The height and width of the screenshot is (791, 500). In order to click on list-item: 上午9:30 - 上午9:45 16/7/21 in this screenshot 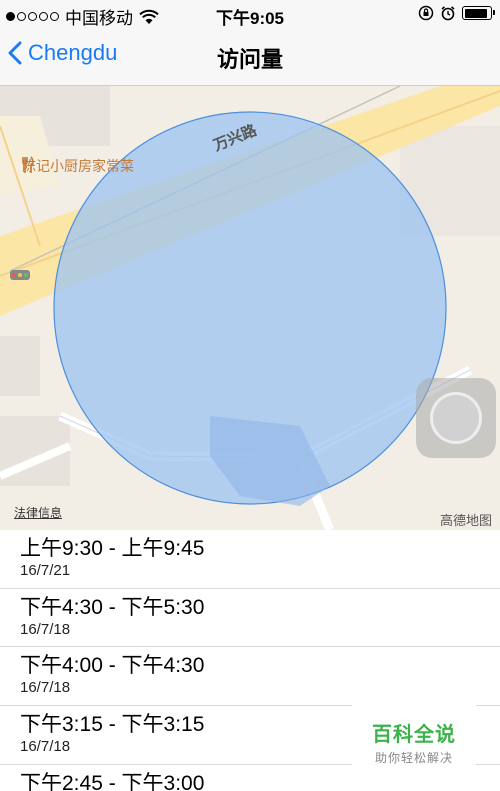, I will do `click(250, 559)`.